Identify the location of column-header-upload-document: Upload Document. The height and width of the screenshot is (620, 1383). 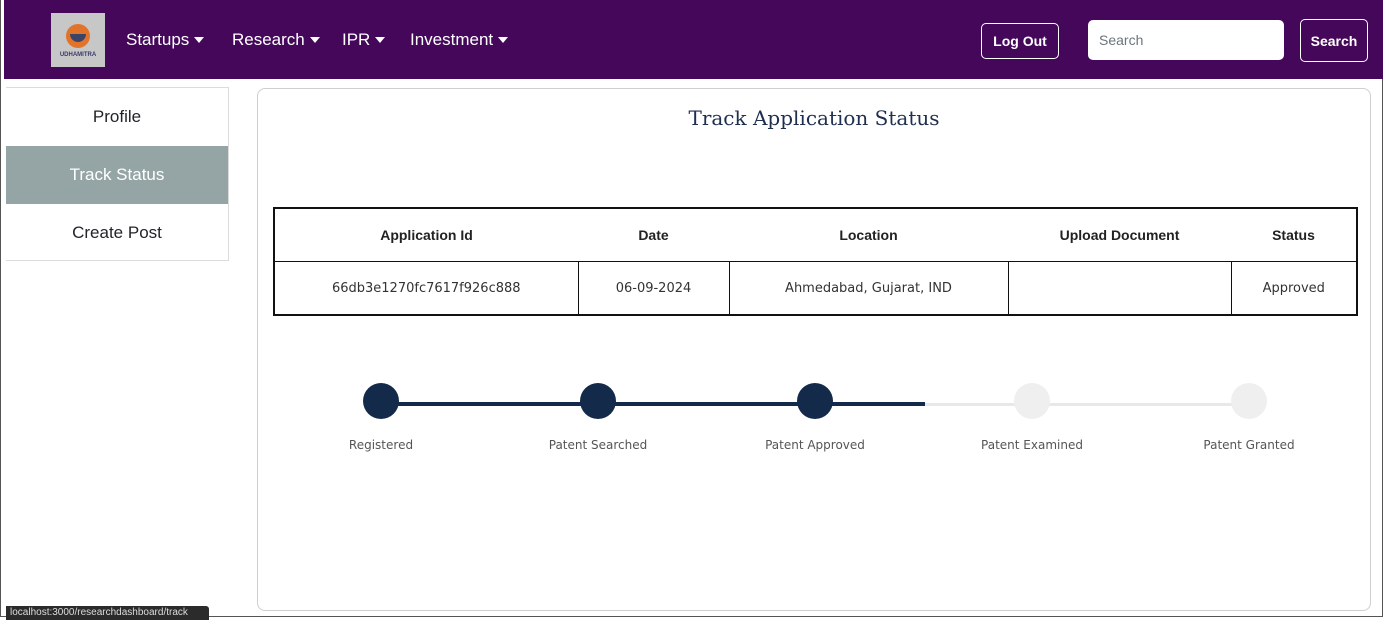
(1119, 235).